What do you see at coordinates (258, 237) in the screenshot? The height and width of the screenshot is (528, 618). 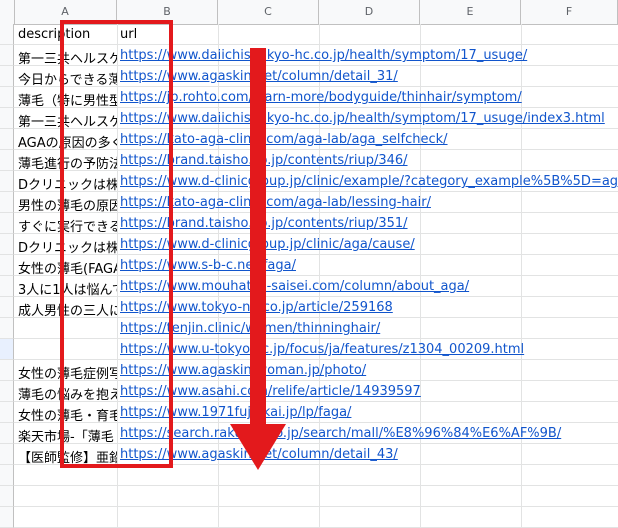 I see `arrow-shaft` at bounding box center [258, 237].